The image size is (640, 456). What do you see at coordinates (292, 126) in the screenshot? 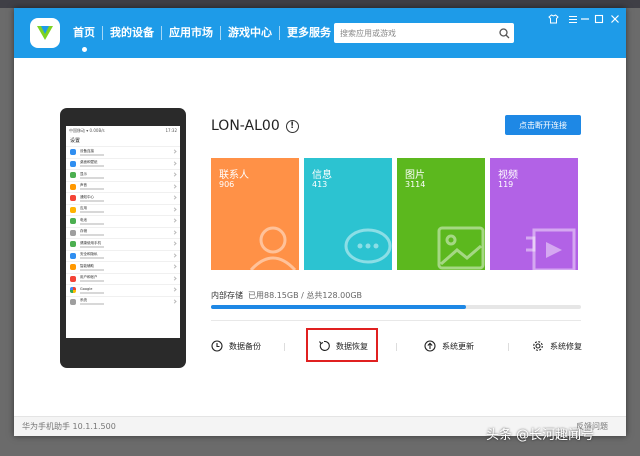
I see `info-icon: !` at bounding box center [292, 126].